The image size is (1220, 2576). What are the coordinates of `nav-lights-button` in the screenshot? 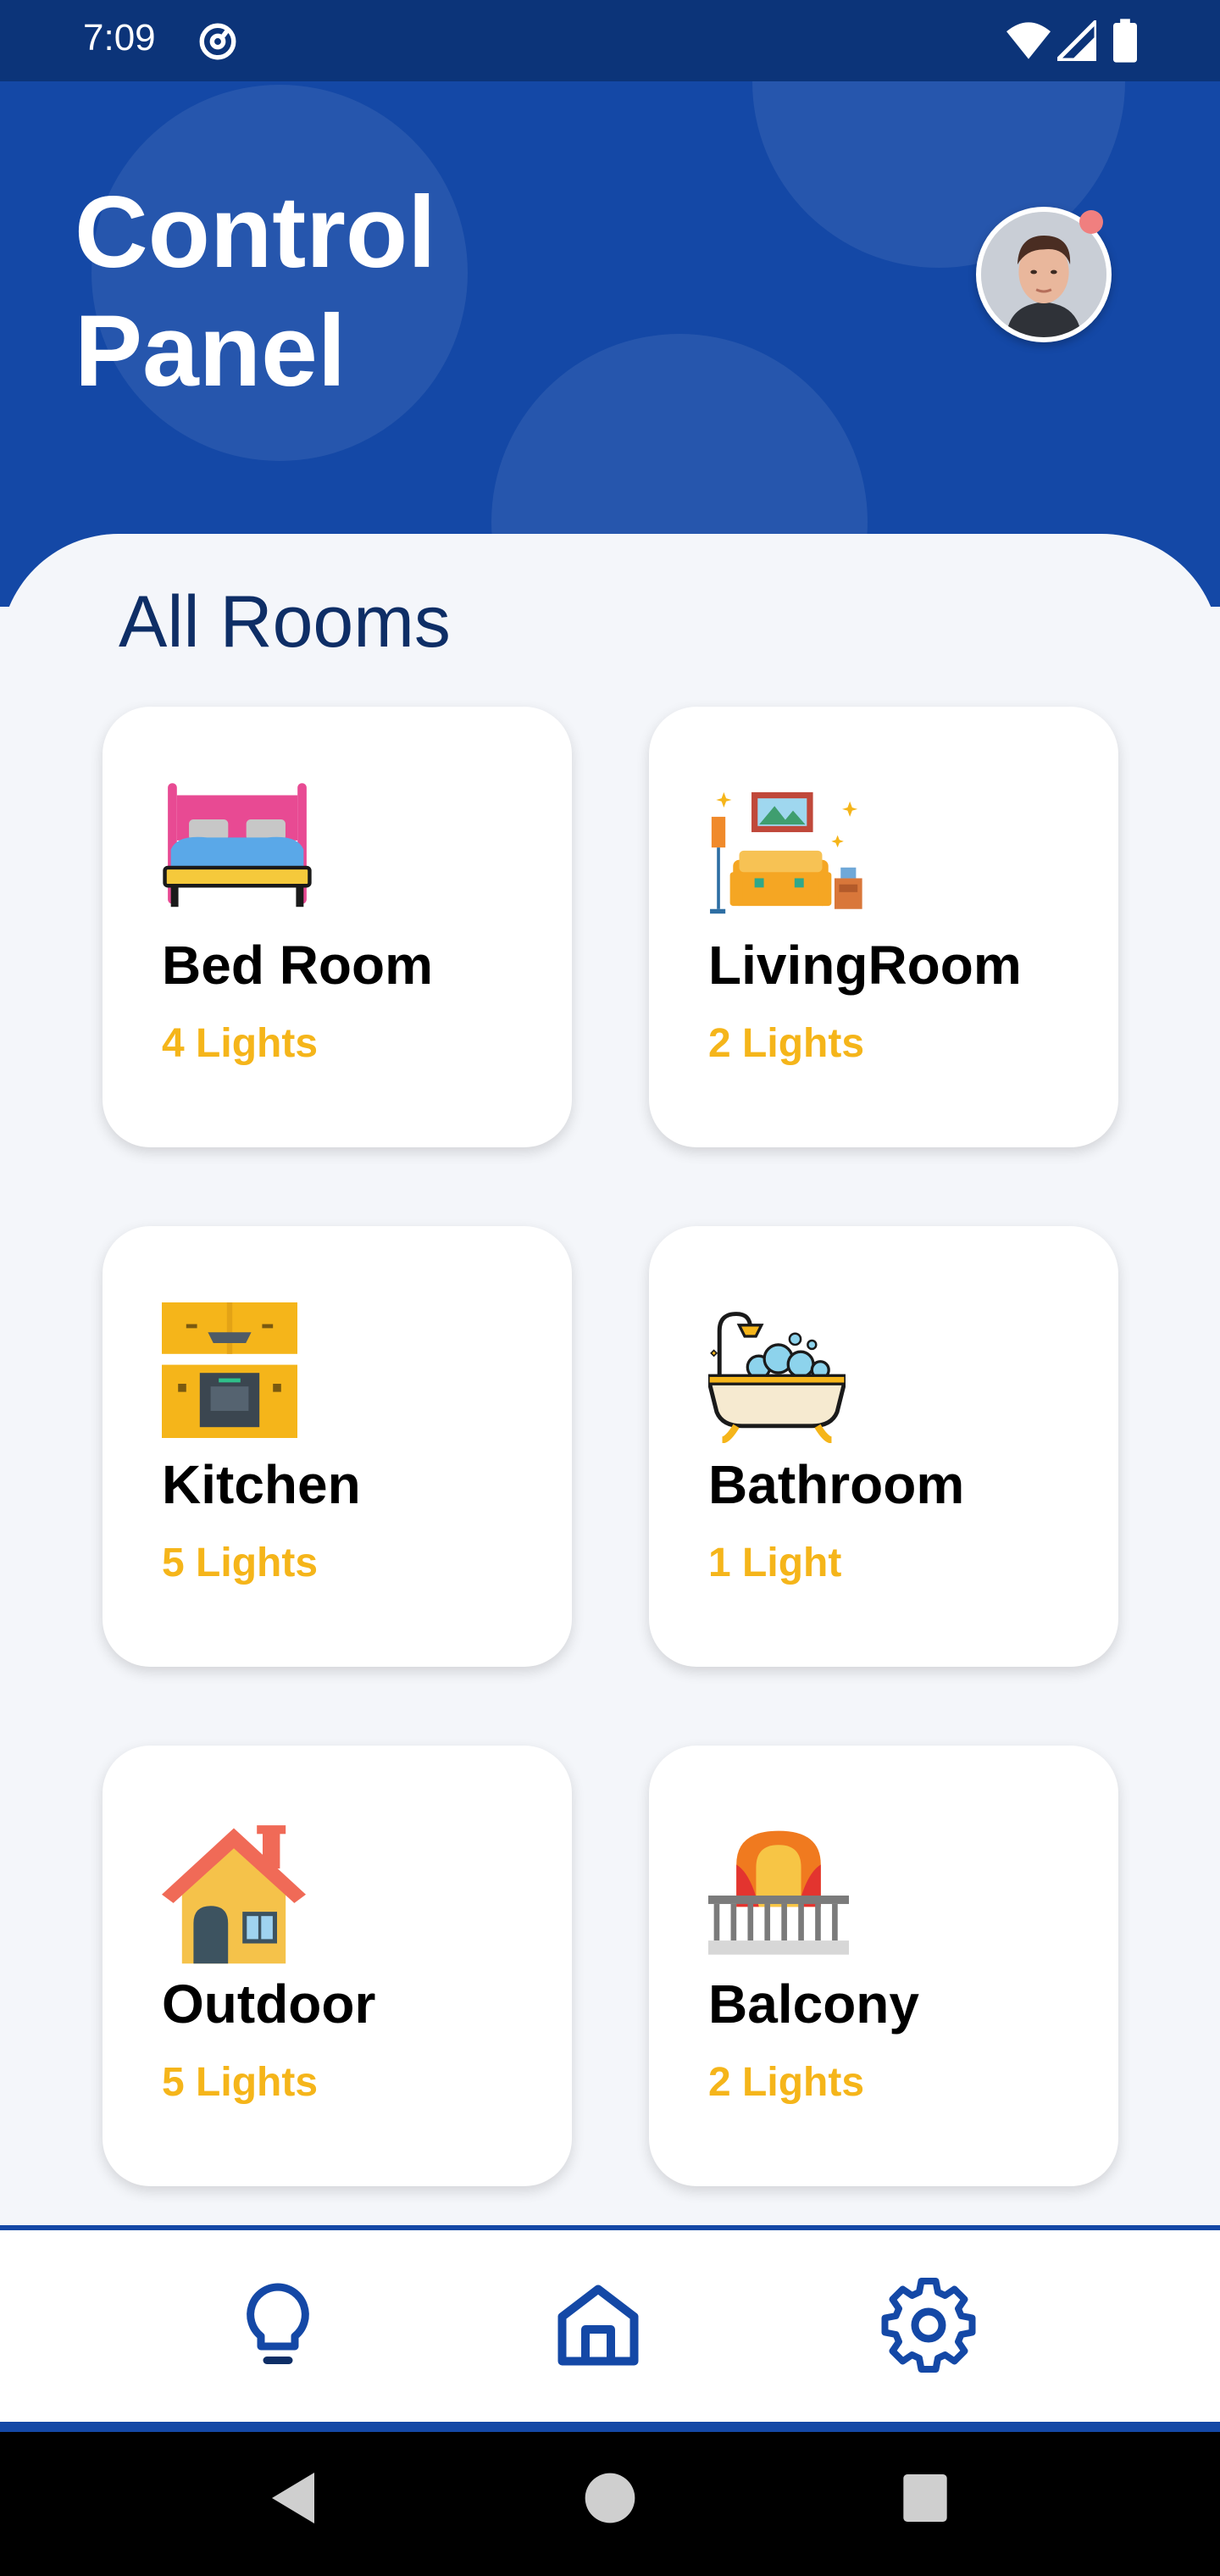 It's located at (278, 2325).